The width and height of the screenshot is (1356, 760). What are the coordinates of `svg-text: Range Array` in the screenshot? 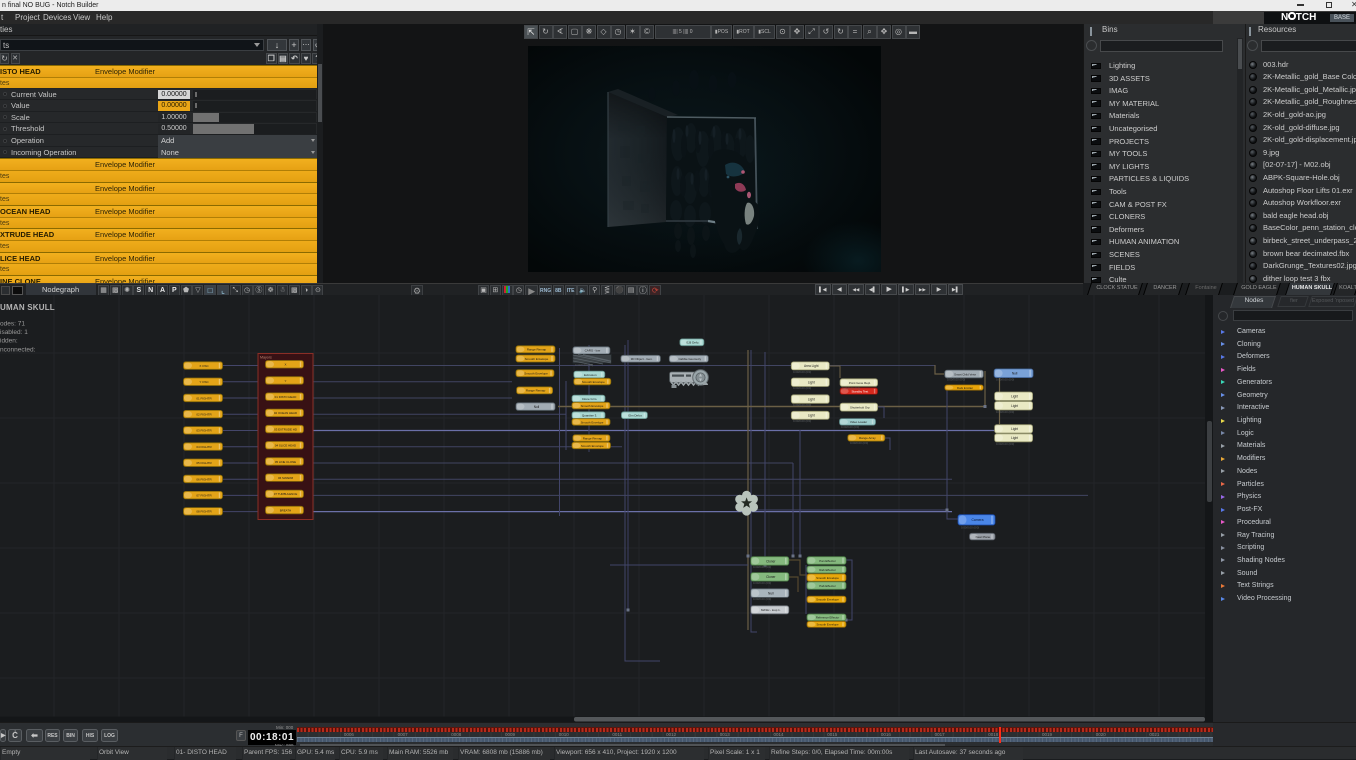 It's located at (867, 438).